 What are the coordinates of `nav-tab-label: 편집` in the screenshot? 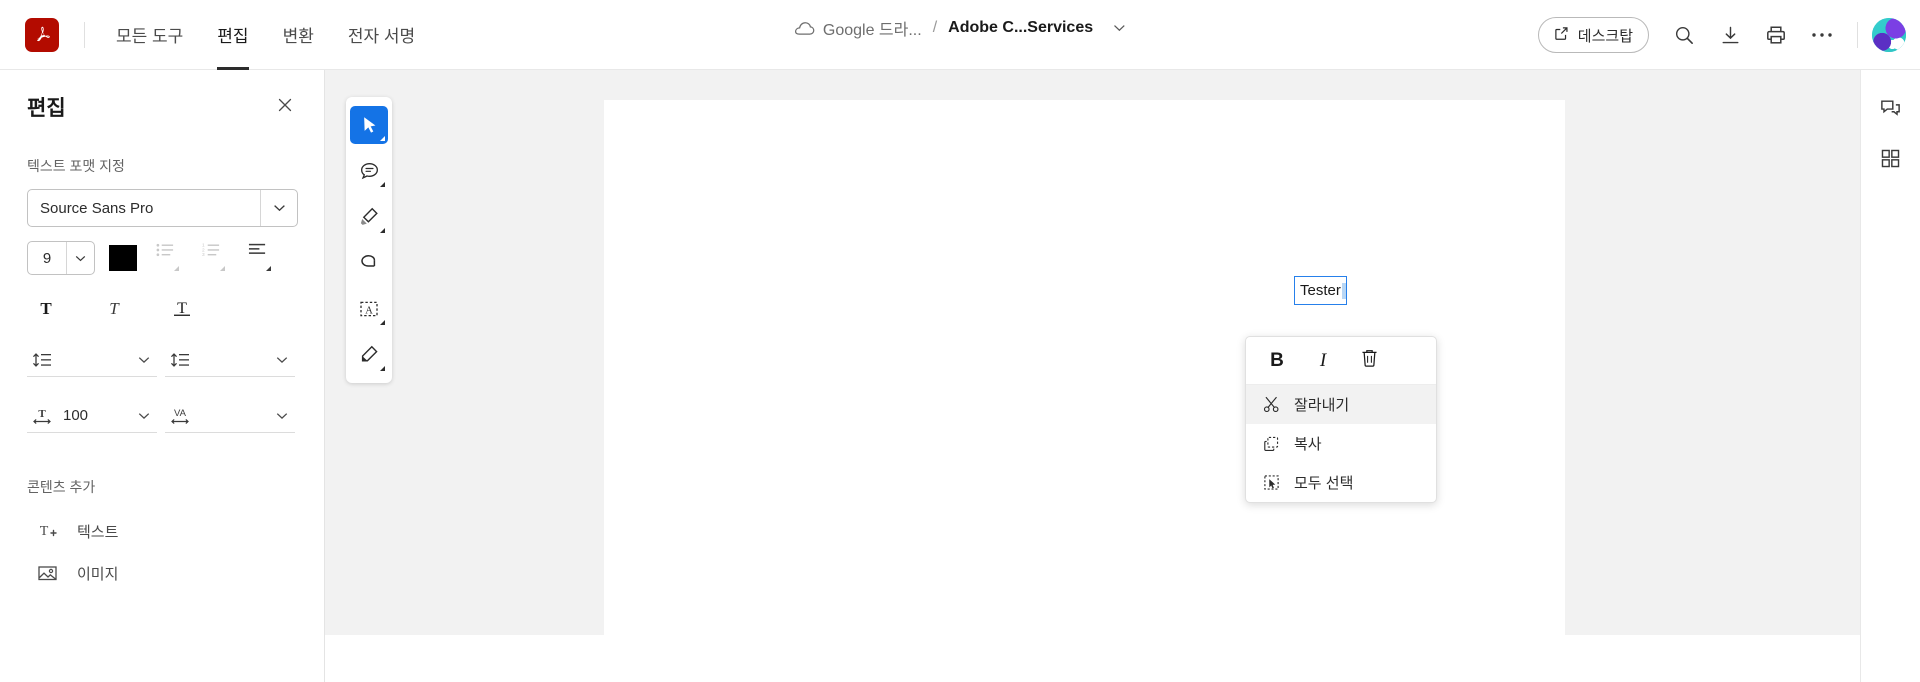 It's located at (233, 36).